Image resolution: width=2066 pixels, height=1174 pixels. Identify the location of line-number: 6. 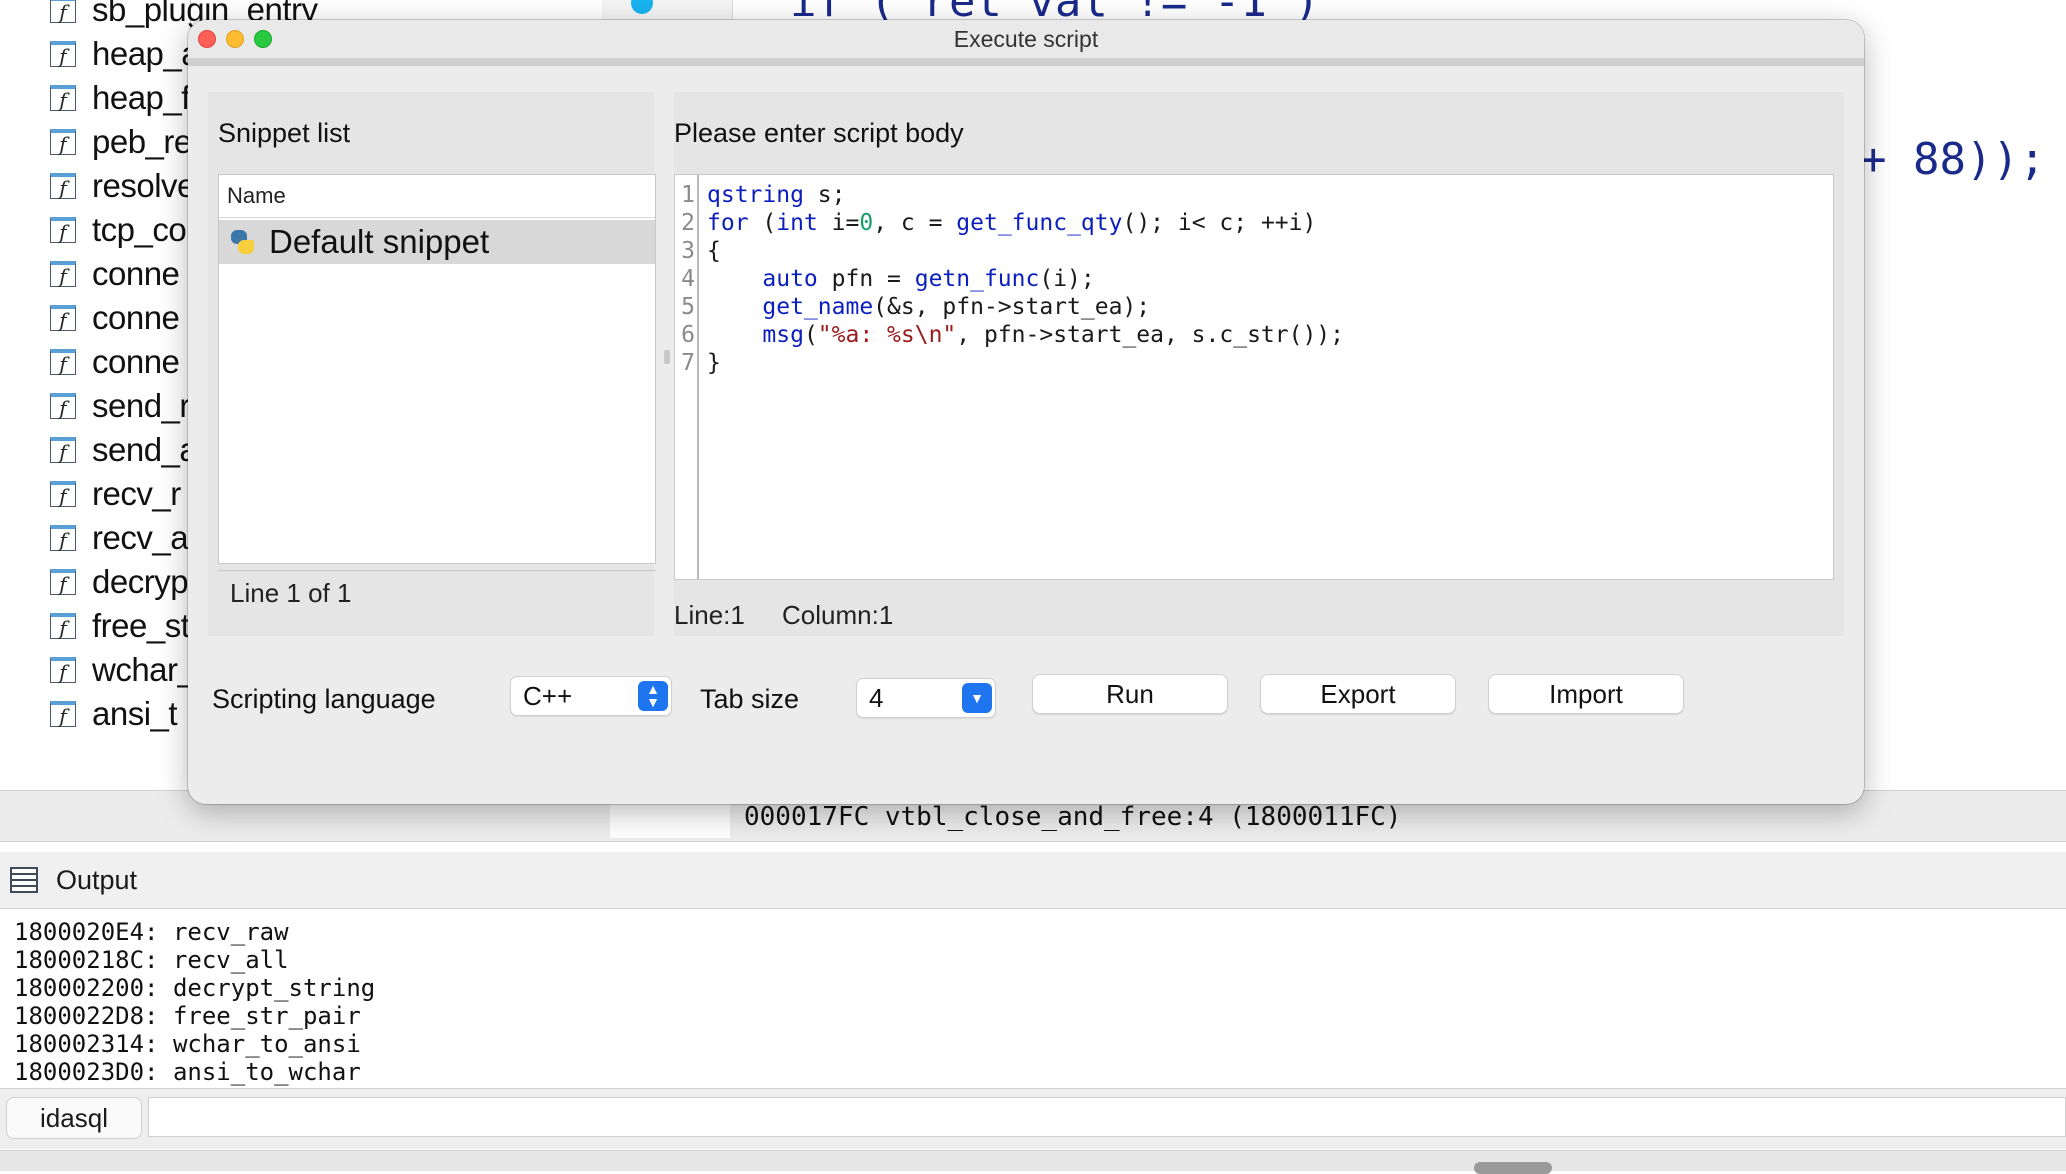
(688, 335).